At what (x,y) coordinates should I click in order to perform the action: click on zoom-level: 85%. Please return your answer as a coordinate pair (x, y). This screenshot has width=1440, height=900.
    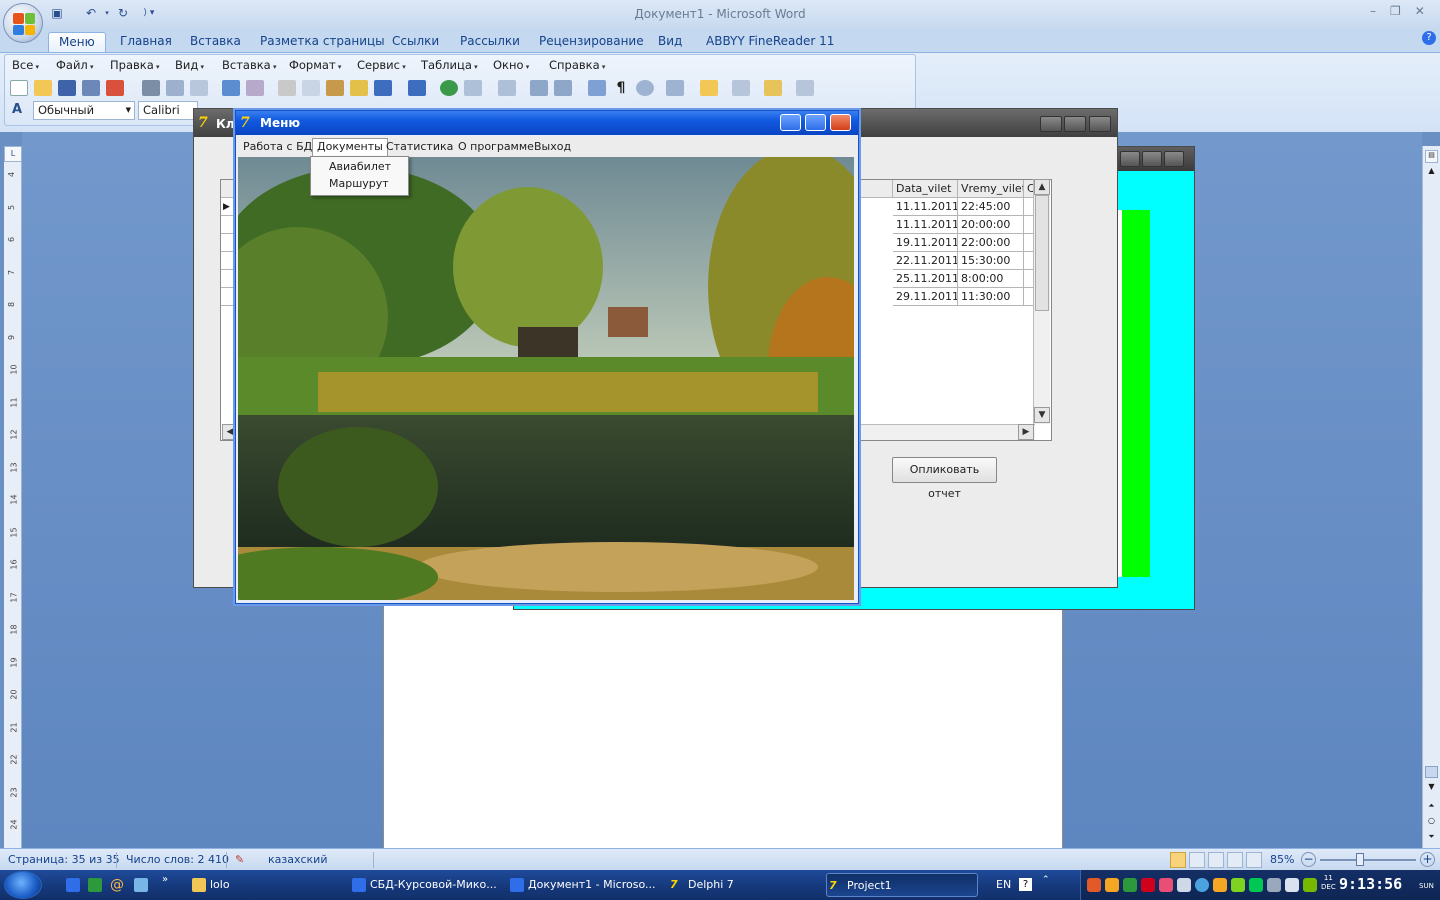
    Looking at the image, I should click on (1282, 859).